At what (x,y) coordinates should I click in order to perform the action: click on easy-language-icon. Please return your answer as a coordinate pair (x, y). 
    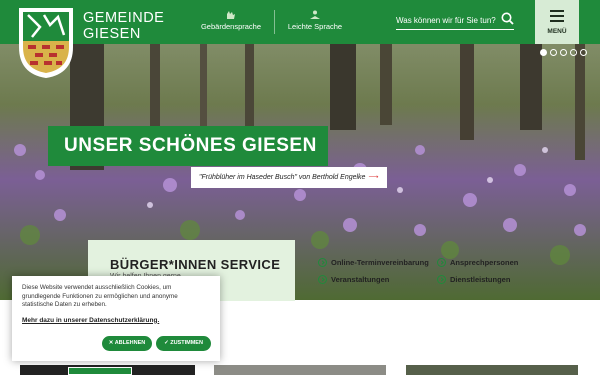
    Looking at the image, I should click on (315, 14).